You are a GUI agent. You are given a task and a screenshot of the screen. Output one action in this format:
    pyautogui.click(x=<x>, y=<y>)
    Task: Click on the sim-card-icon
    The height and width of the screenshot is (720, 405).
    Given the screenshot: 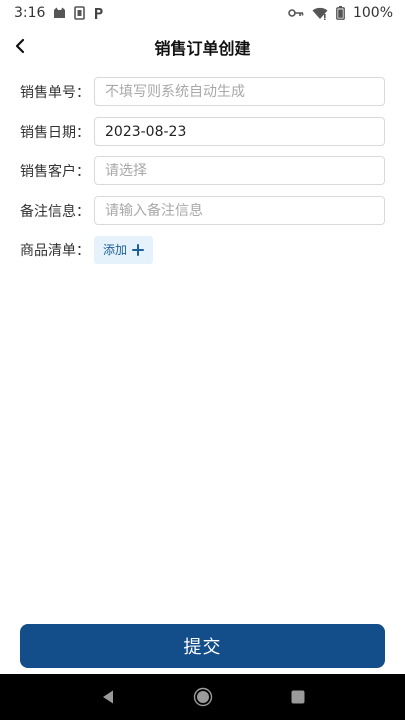 What is the action you would take?
    pyautogui.click(x=80, y=13)
    